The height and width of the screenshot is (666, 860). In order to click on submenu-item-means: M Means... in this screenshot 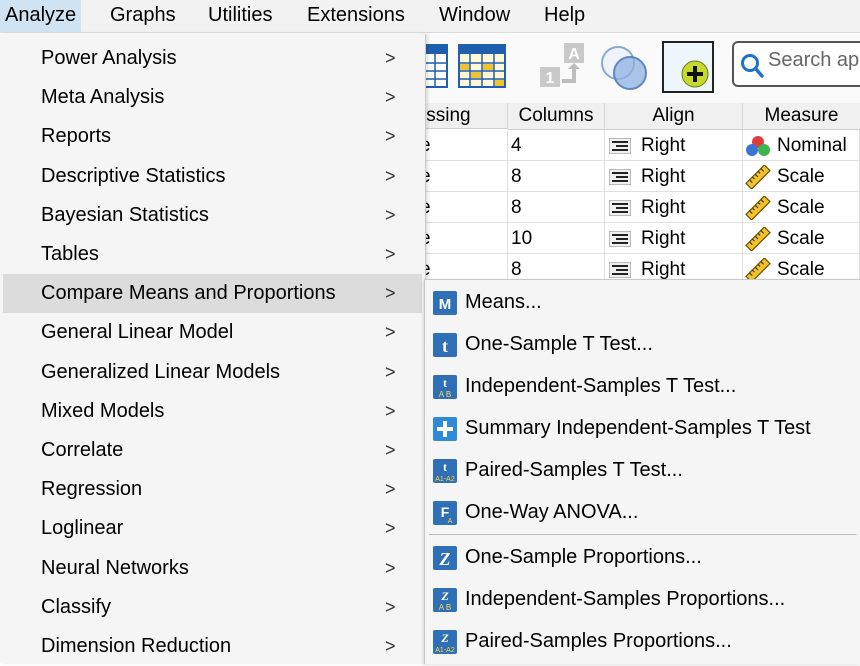, I will do `click(643, 302)`.